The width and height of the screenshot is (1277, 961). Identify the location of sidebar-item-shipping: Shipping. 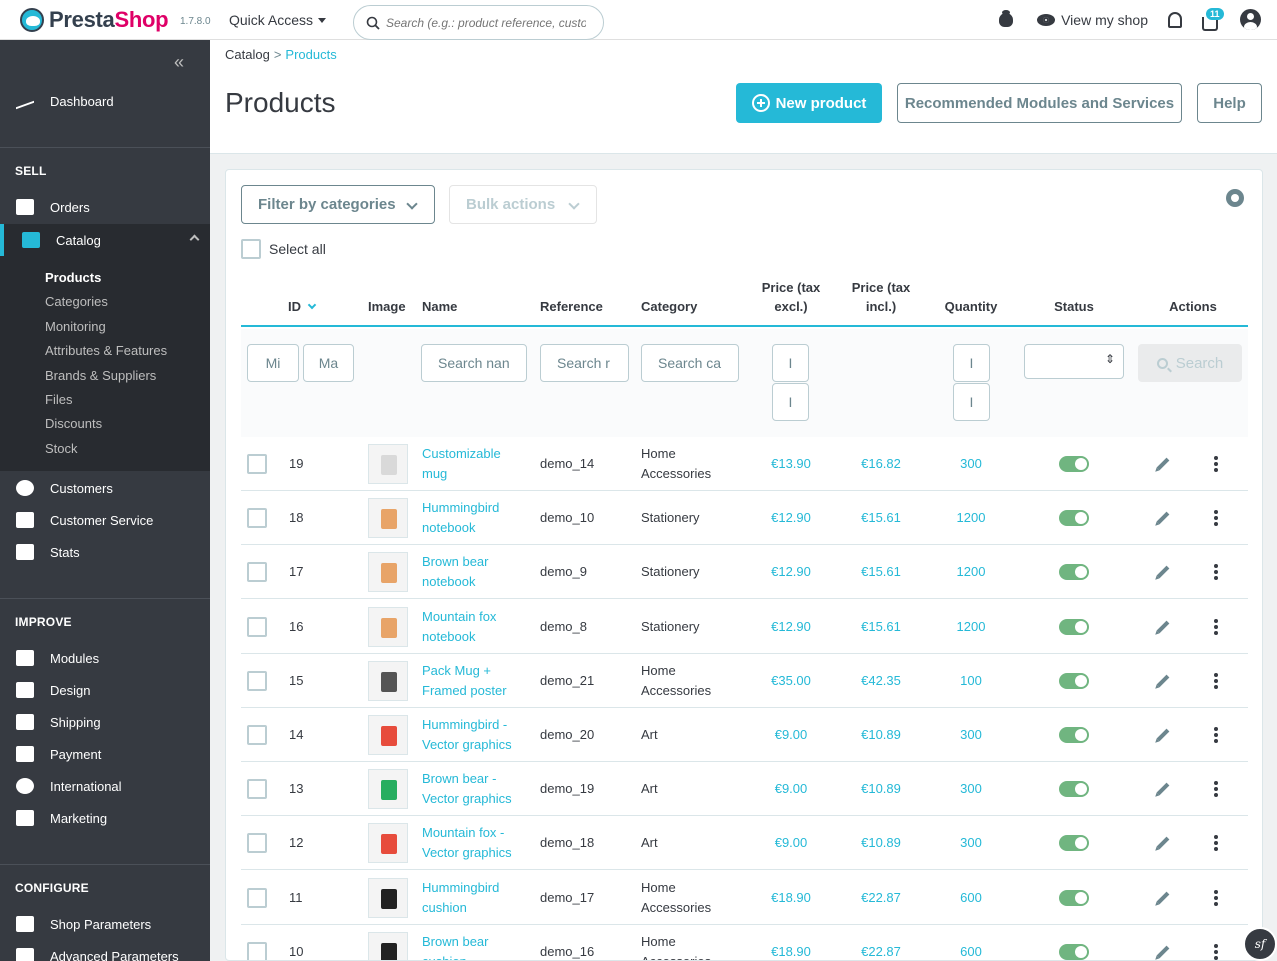
(105, 722).